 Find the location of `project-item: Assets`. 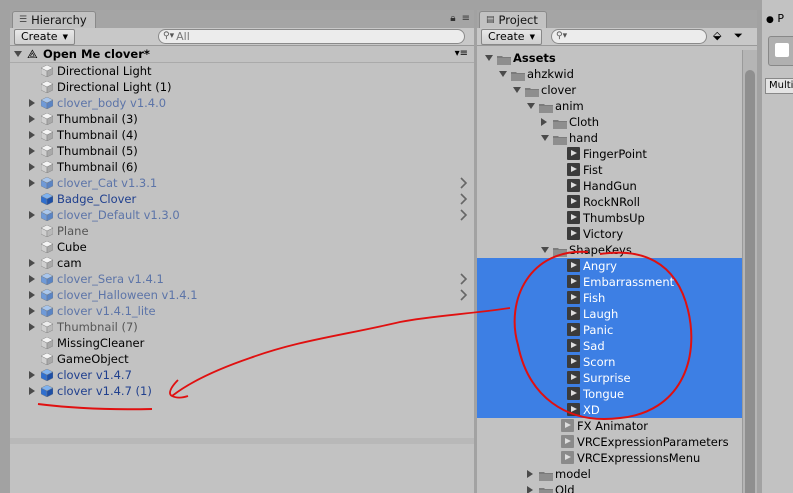

project-item: Assets is located at coordinates (610, 58).